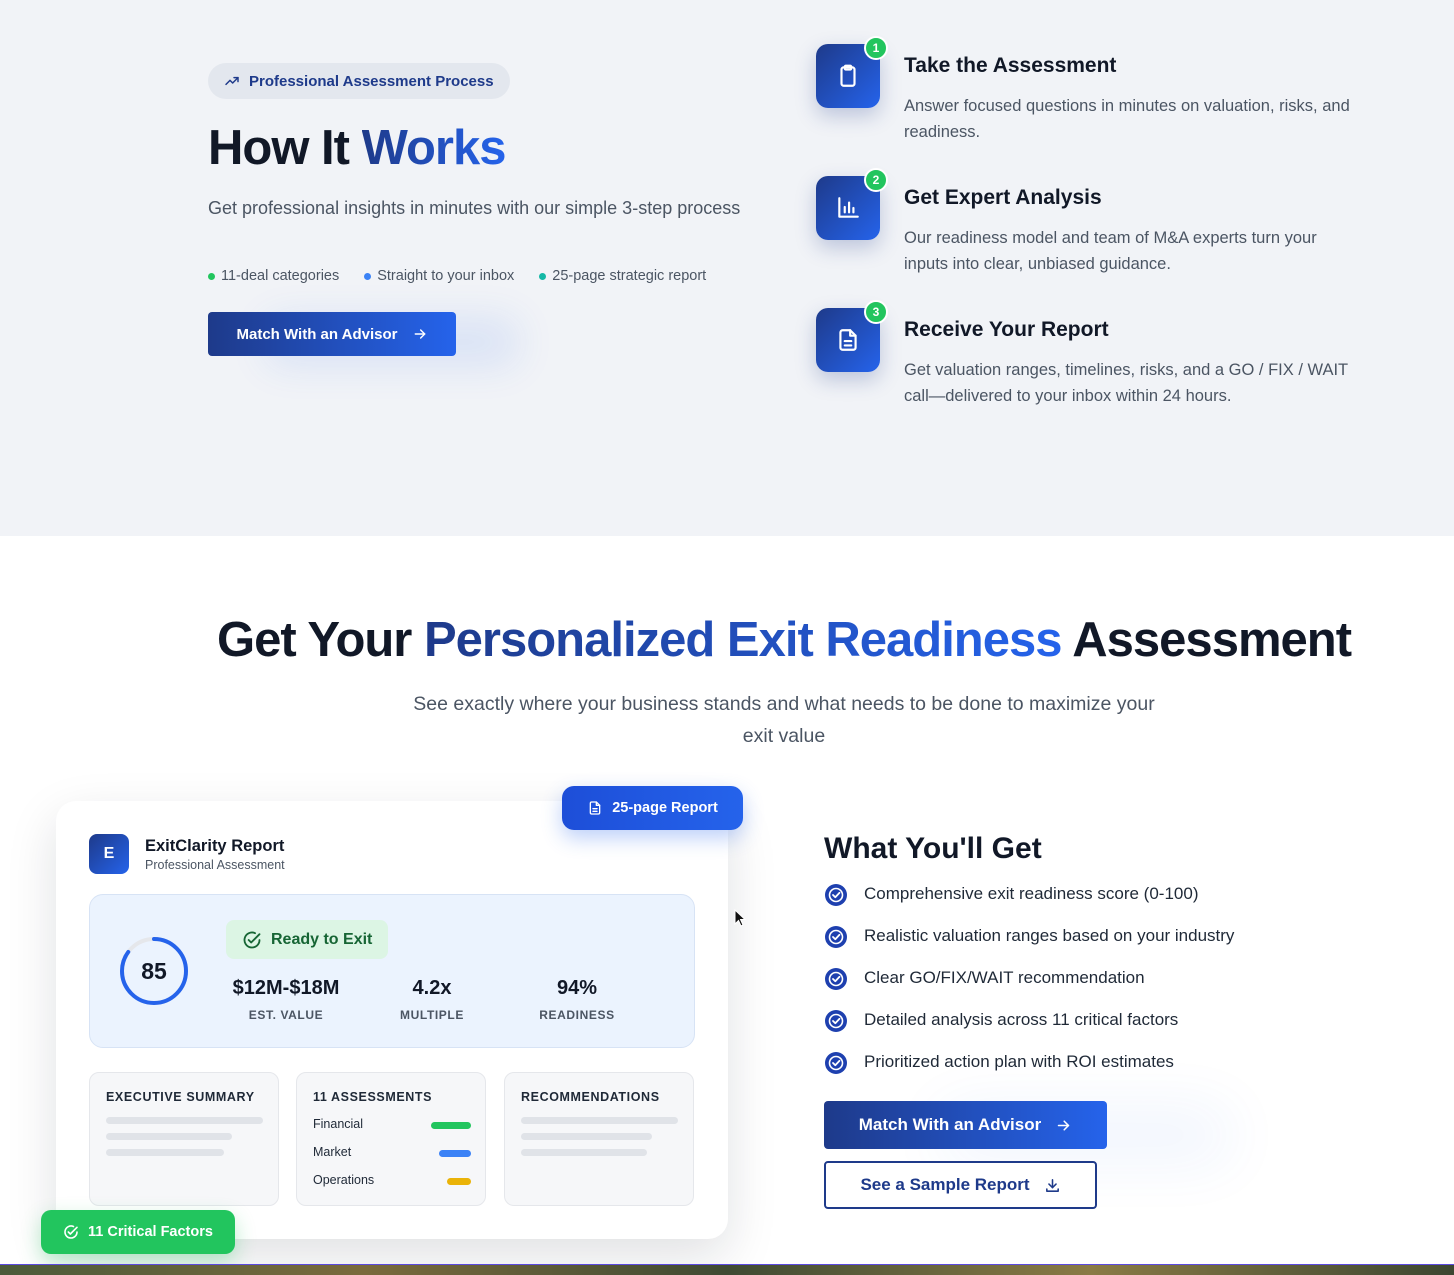 The height and width of the screenshot is (1275, 1454). What do you see at coordinates (215, 846) in the screenshot?
I see `report-name: ExitClarity Report` at bounding box center [215, 846].